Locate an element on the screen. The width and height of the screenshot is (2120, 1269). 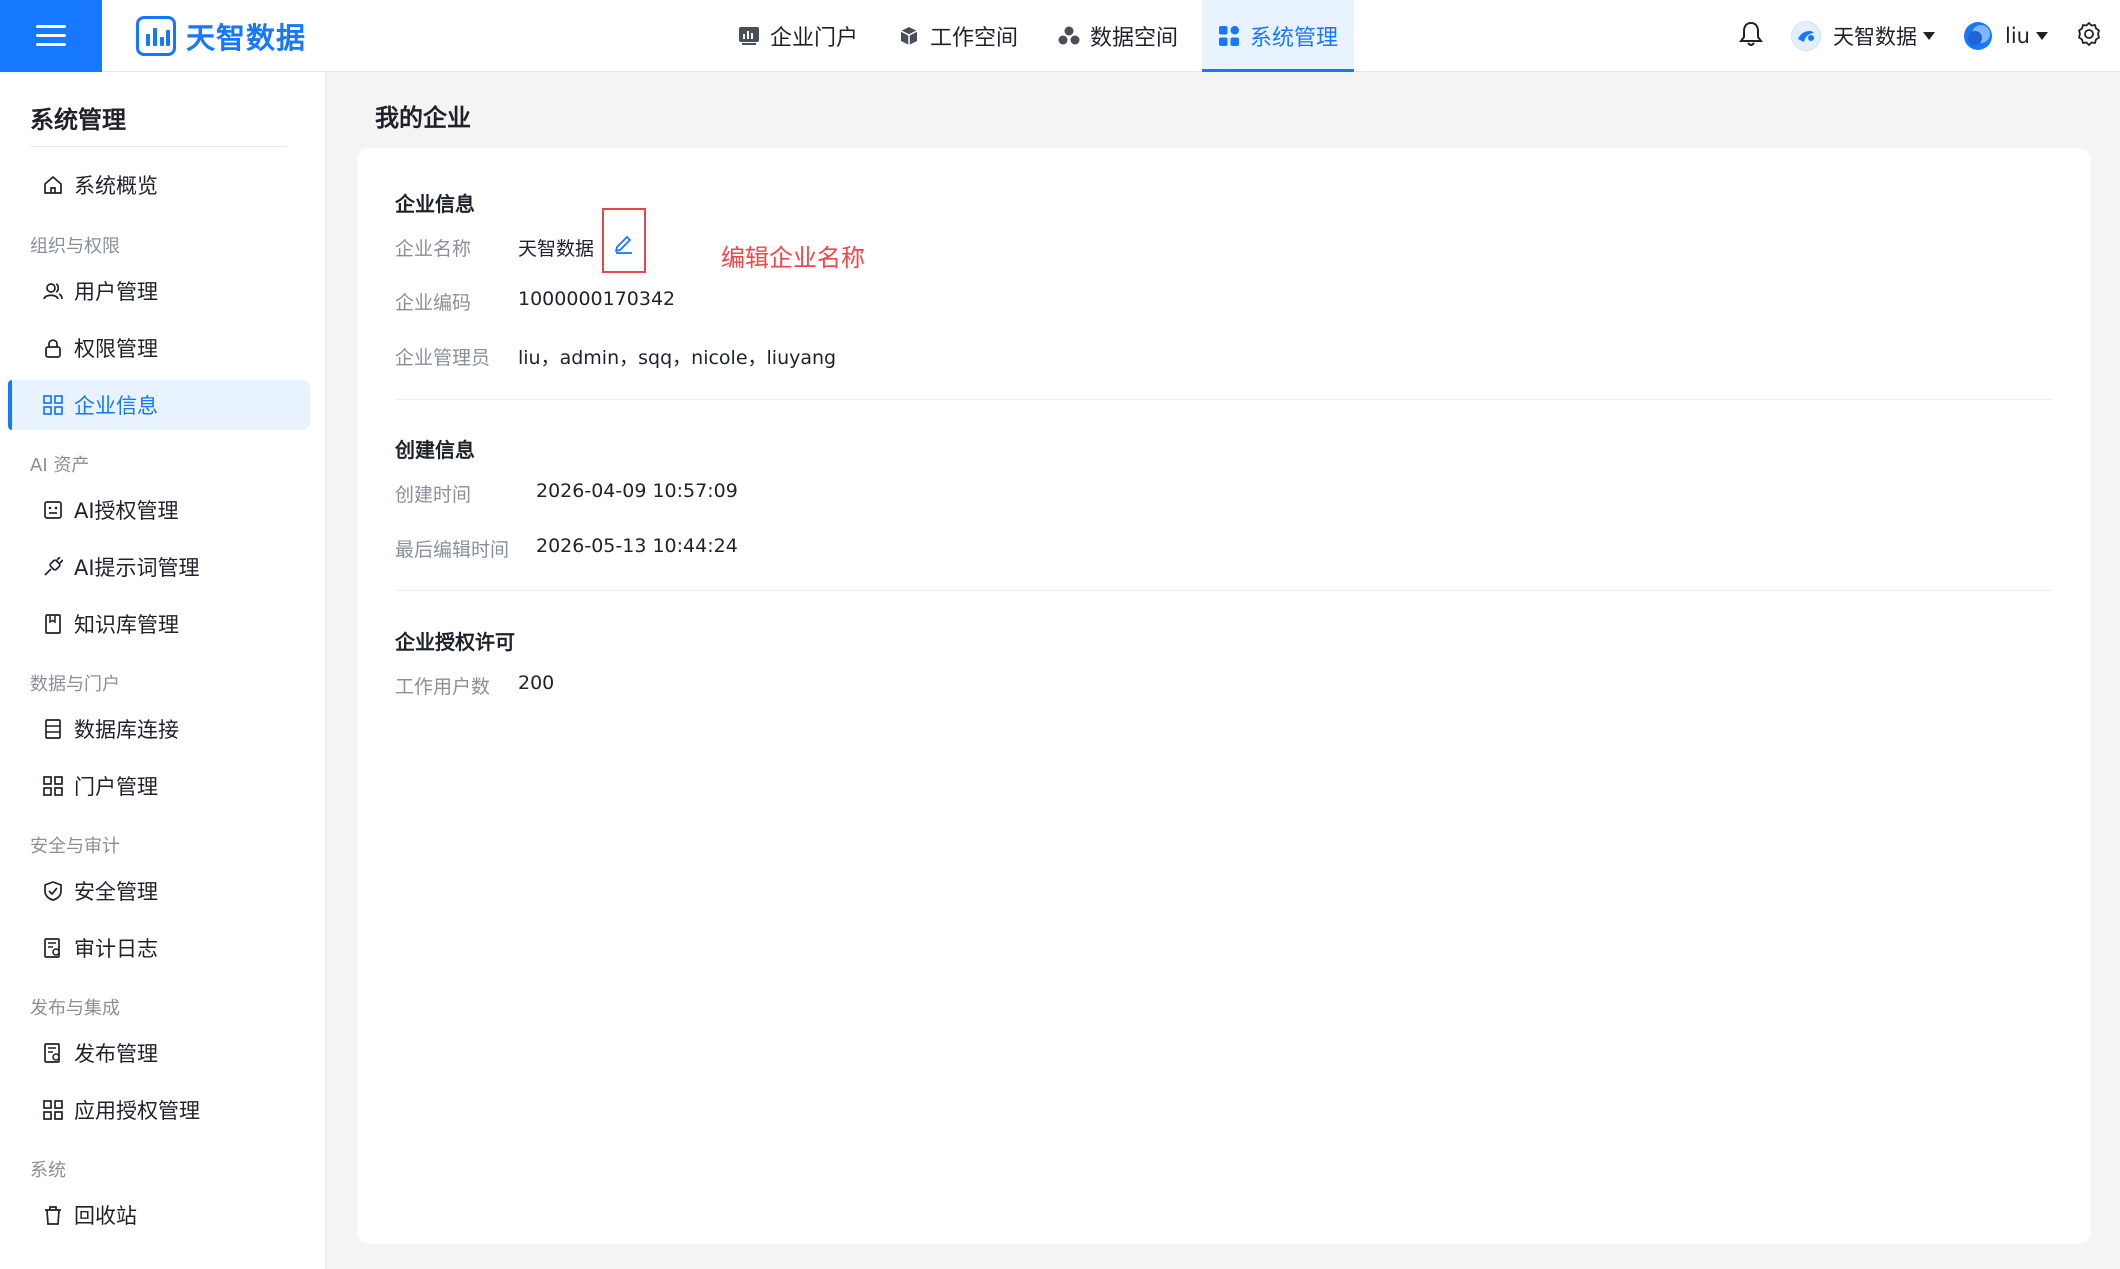
sidebar-item-label: 门户管理 is located at coordinates (116, 787).